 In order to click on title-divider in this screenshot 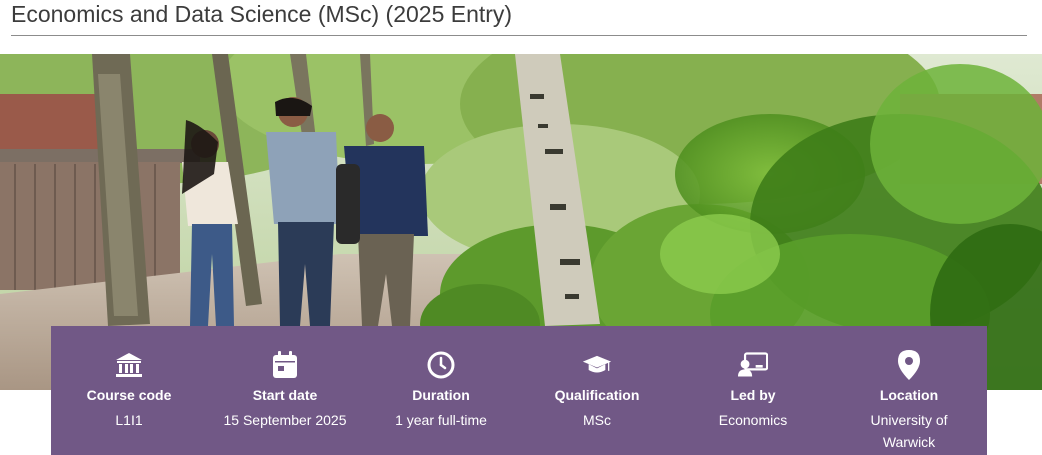, I will do `click(519, 35)`.